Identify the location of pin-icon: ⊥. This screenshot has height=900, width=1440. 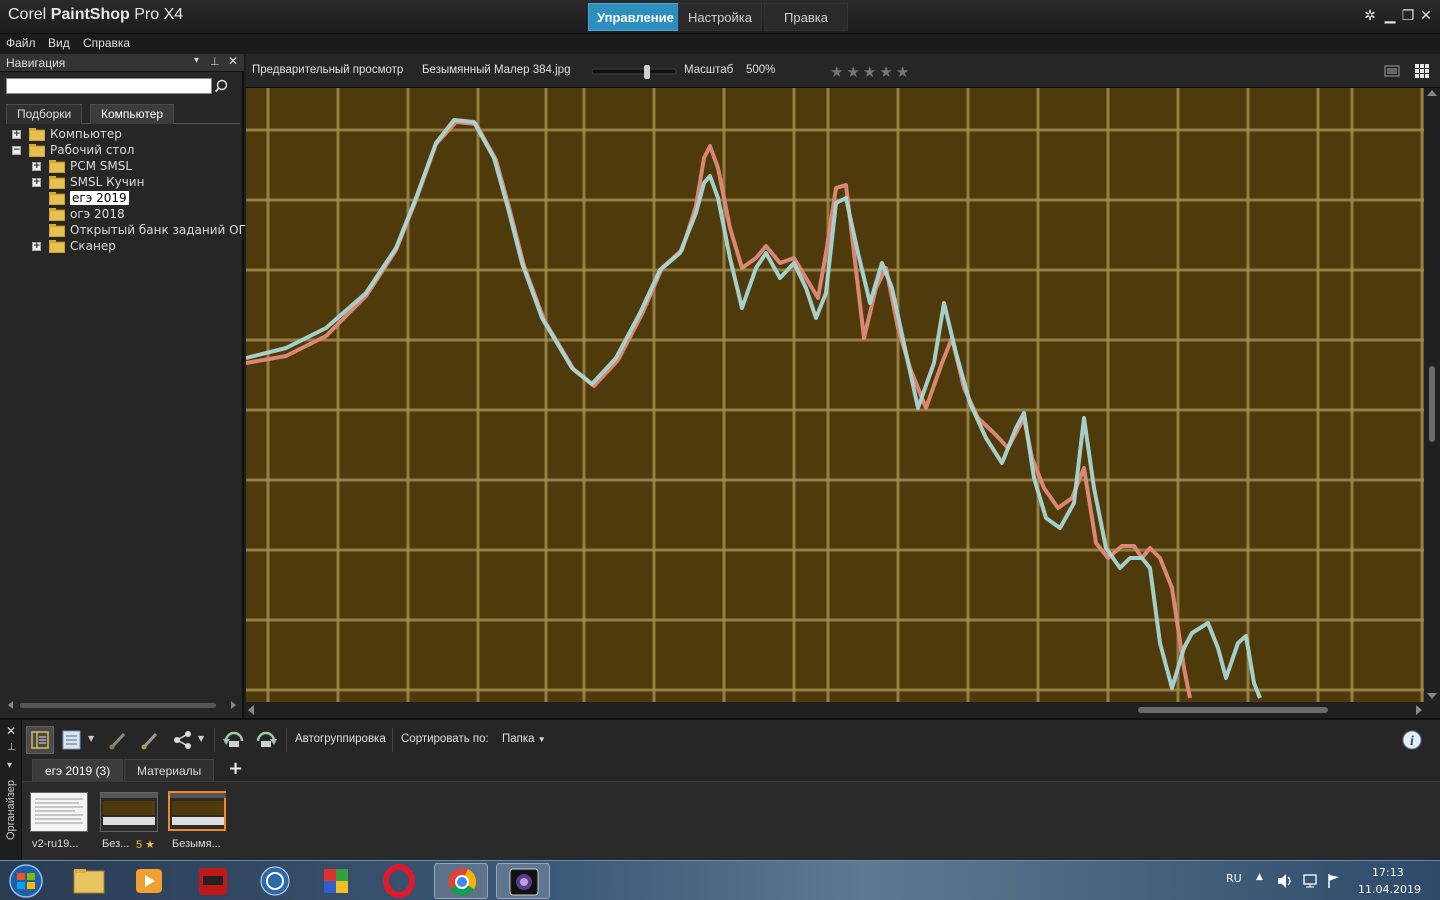
(215, 61).